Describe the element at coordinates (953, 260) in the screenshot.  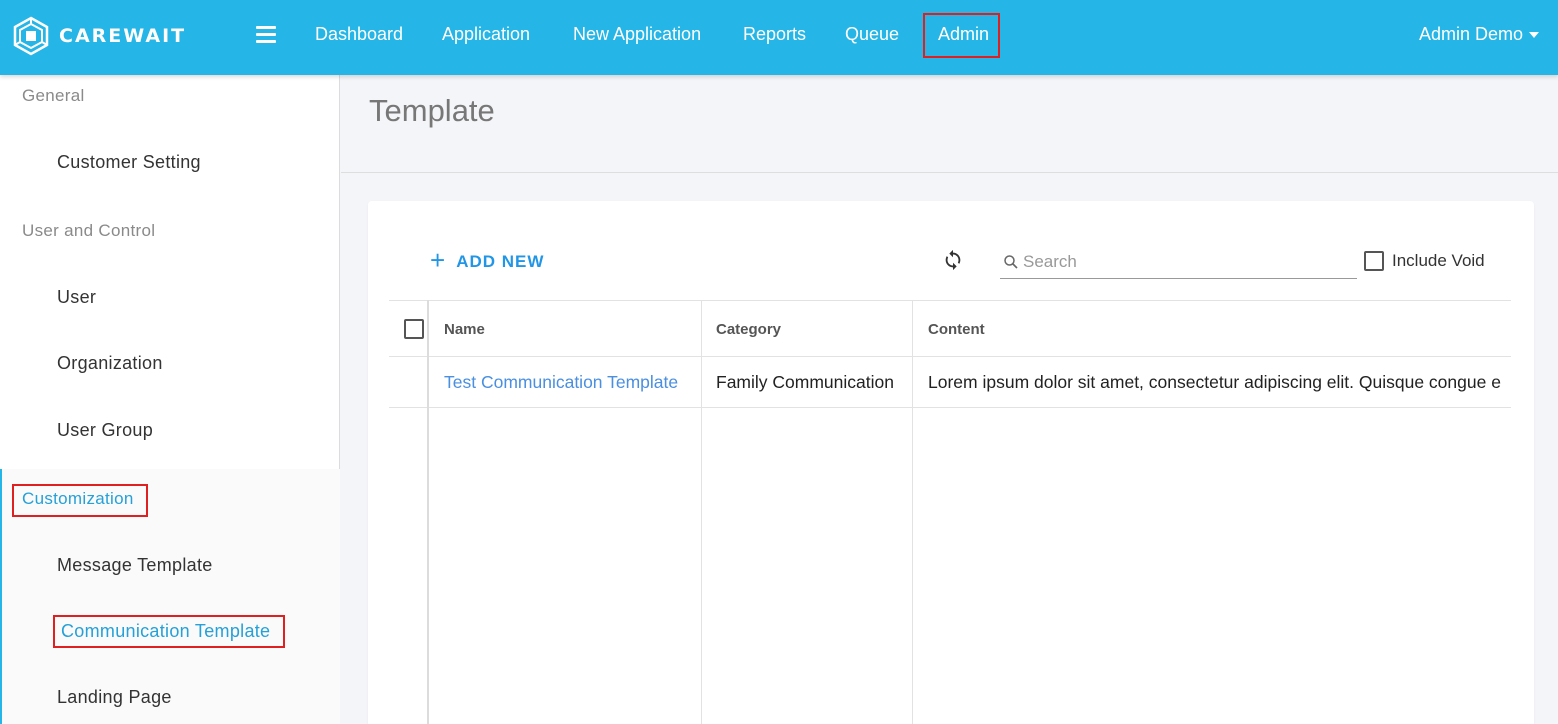
I see `refresh-icon` at that location.